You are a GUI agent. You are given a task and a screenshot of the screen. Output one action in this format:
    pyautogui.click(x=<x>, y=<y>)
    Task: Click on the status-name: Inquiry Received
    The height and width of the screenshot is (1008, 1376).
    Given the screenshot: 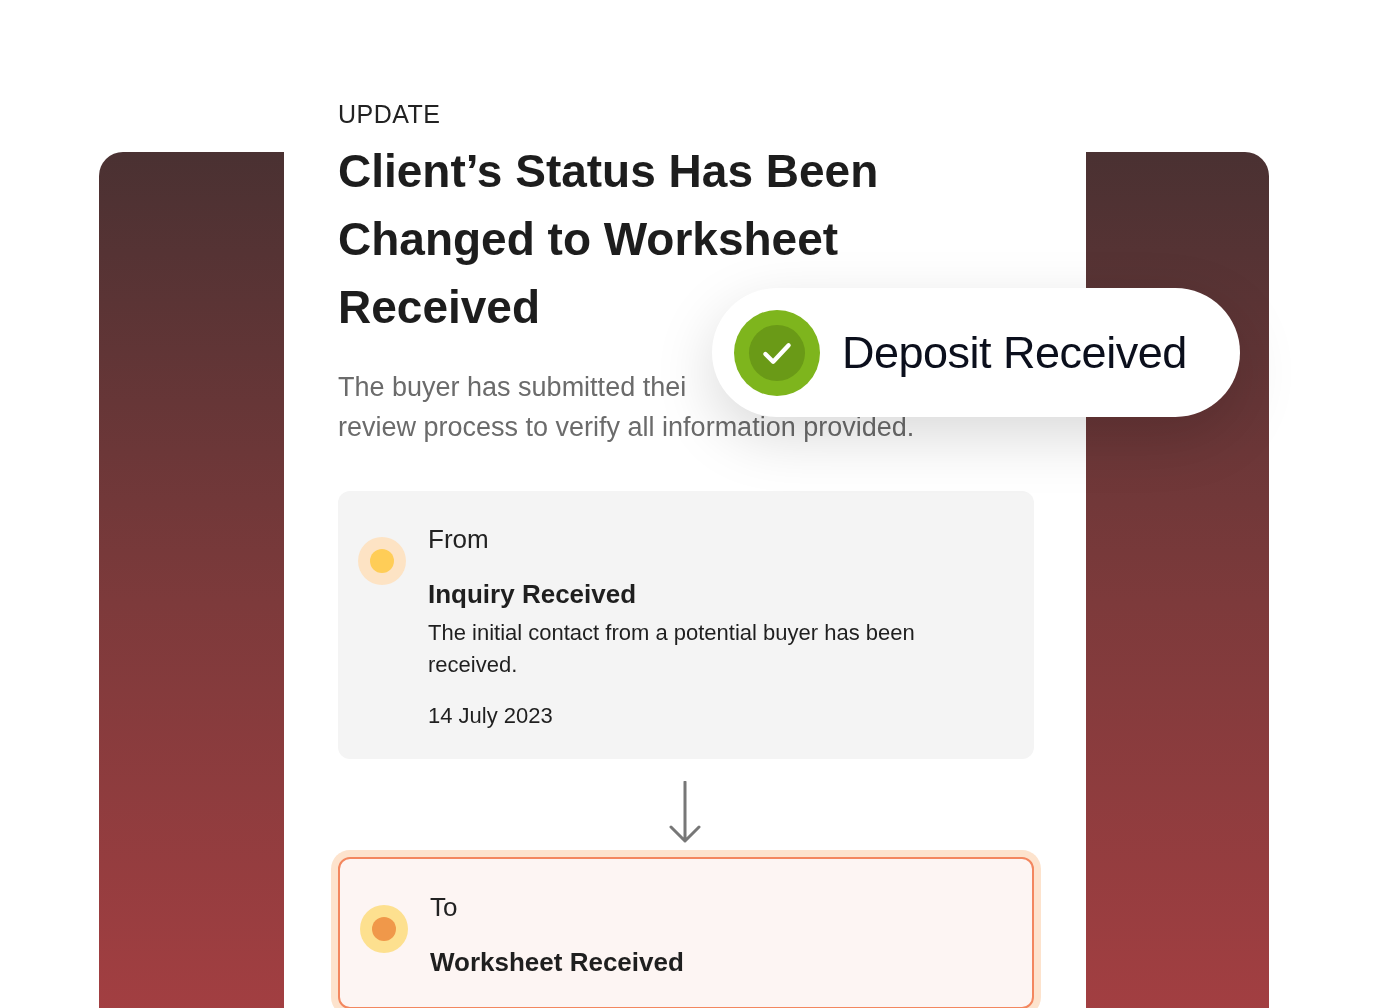 What is the action you would take?
    pyautogui.click(x=532, y=594)
    